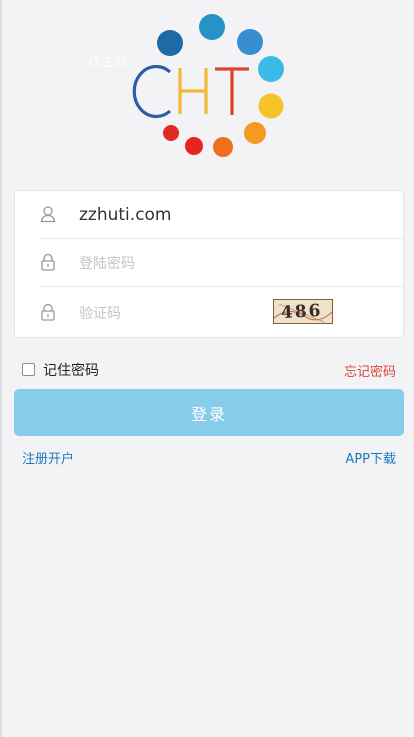  Describe the element at coordinates (209, 412) in the screenshot. I see `login-button: 登录` at that location.